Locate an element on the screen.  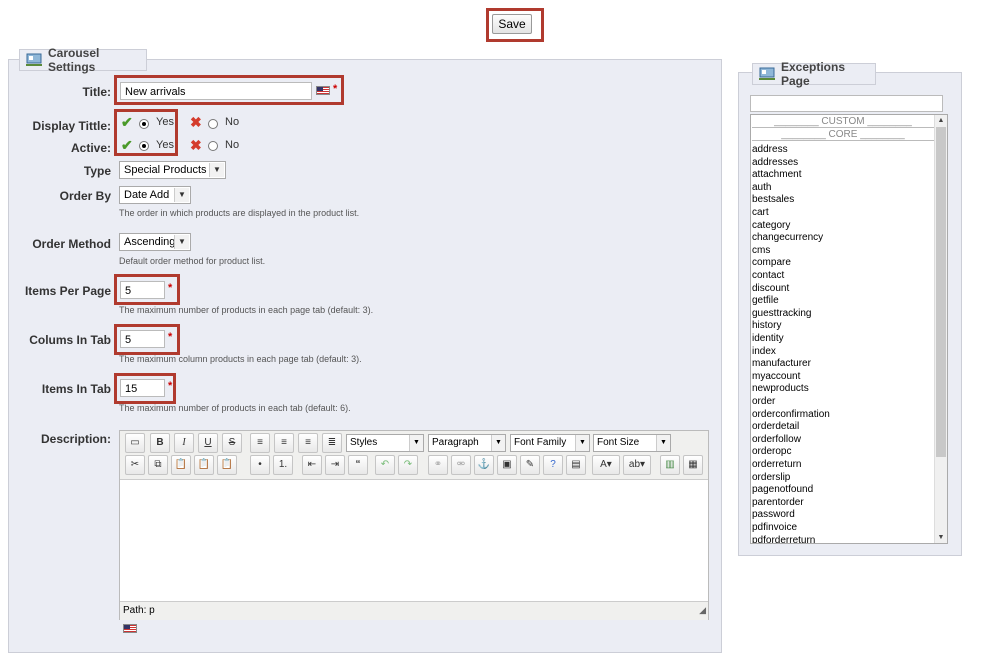
bold-icon: B is located at coordinates (160, 443).